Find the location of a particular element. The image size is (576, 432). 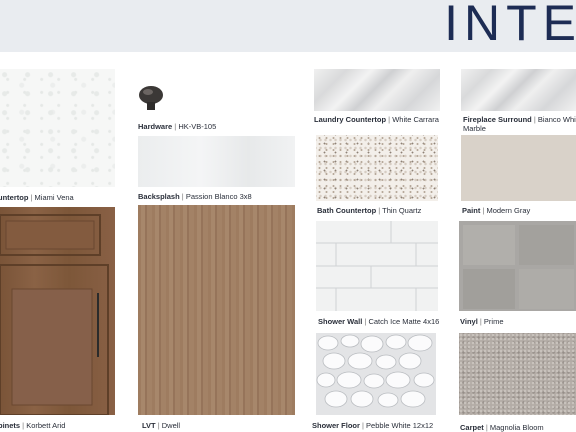

caption-laundry-countertop: Laundry Countertop | White Carrara is located at coordinates (376, 119).